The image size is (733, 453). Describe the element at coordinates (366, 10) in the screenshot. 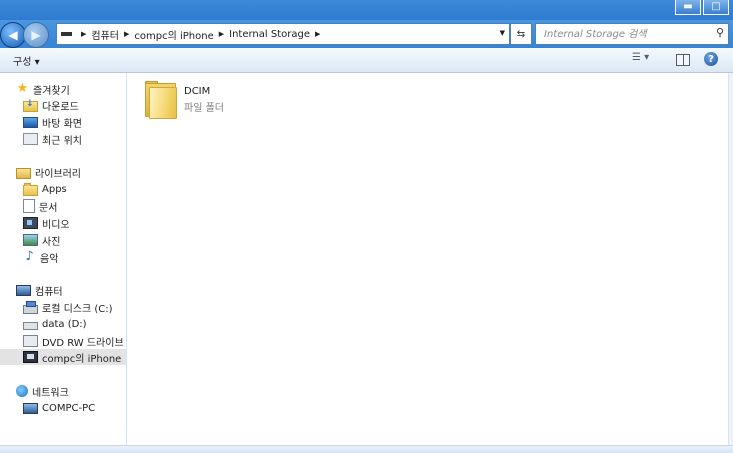

I see `title-bar: ▬ □` at that location.